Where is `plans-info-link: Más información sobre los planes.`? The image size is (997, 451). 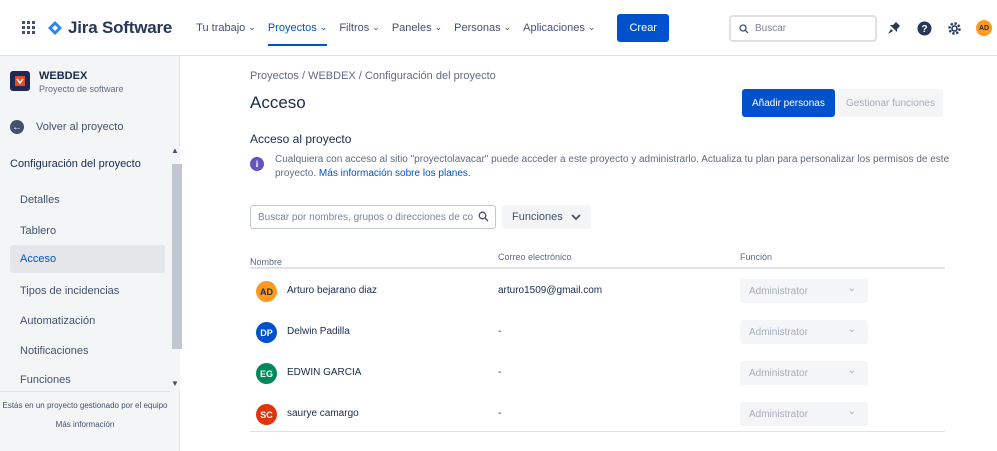 plans-info-link: Más información sobre los planes. is located at coordinates (395, 173).